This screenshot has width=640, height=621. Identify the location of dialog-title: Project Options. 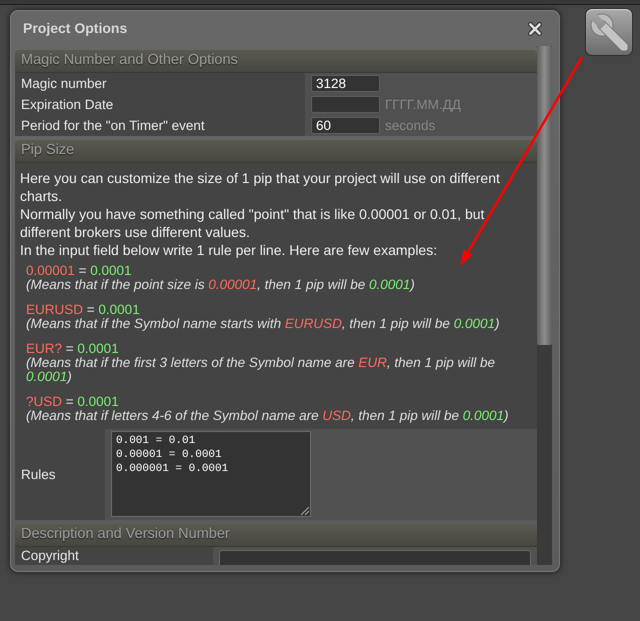
(75, 28).